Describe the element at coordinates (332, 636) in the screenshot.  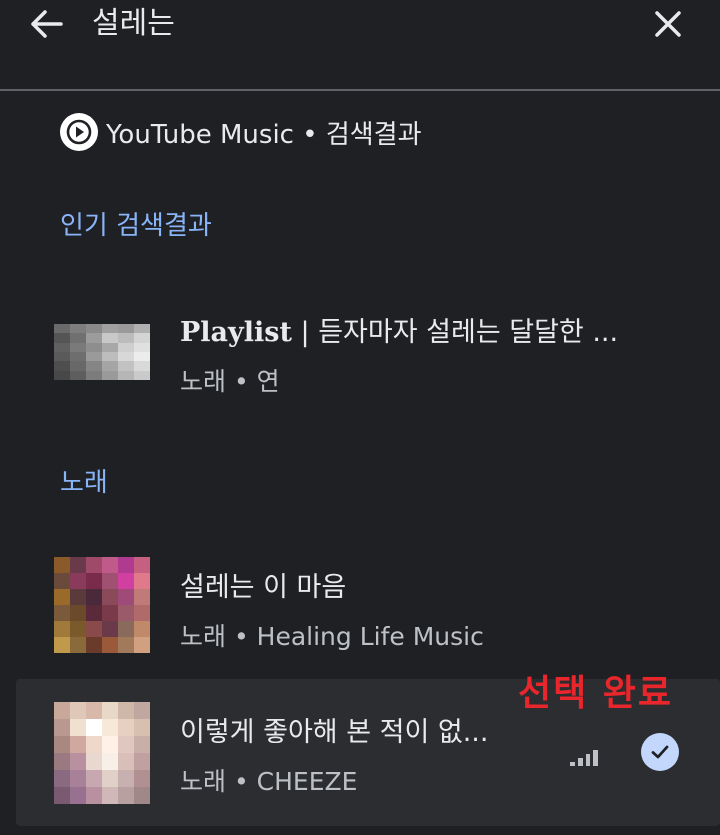
I see `song-subtitle: 노래 • Healing Life Music` at that location.